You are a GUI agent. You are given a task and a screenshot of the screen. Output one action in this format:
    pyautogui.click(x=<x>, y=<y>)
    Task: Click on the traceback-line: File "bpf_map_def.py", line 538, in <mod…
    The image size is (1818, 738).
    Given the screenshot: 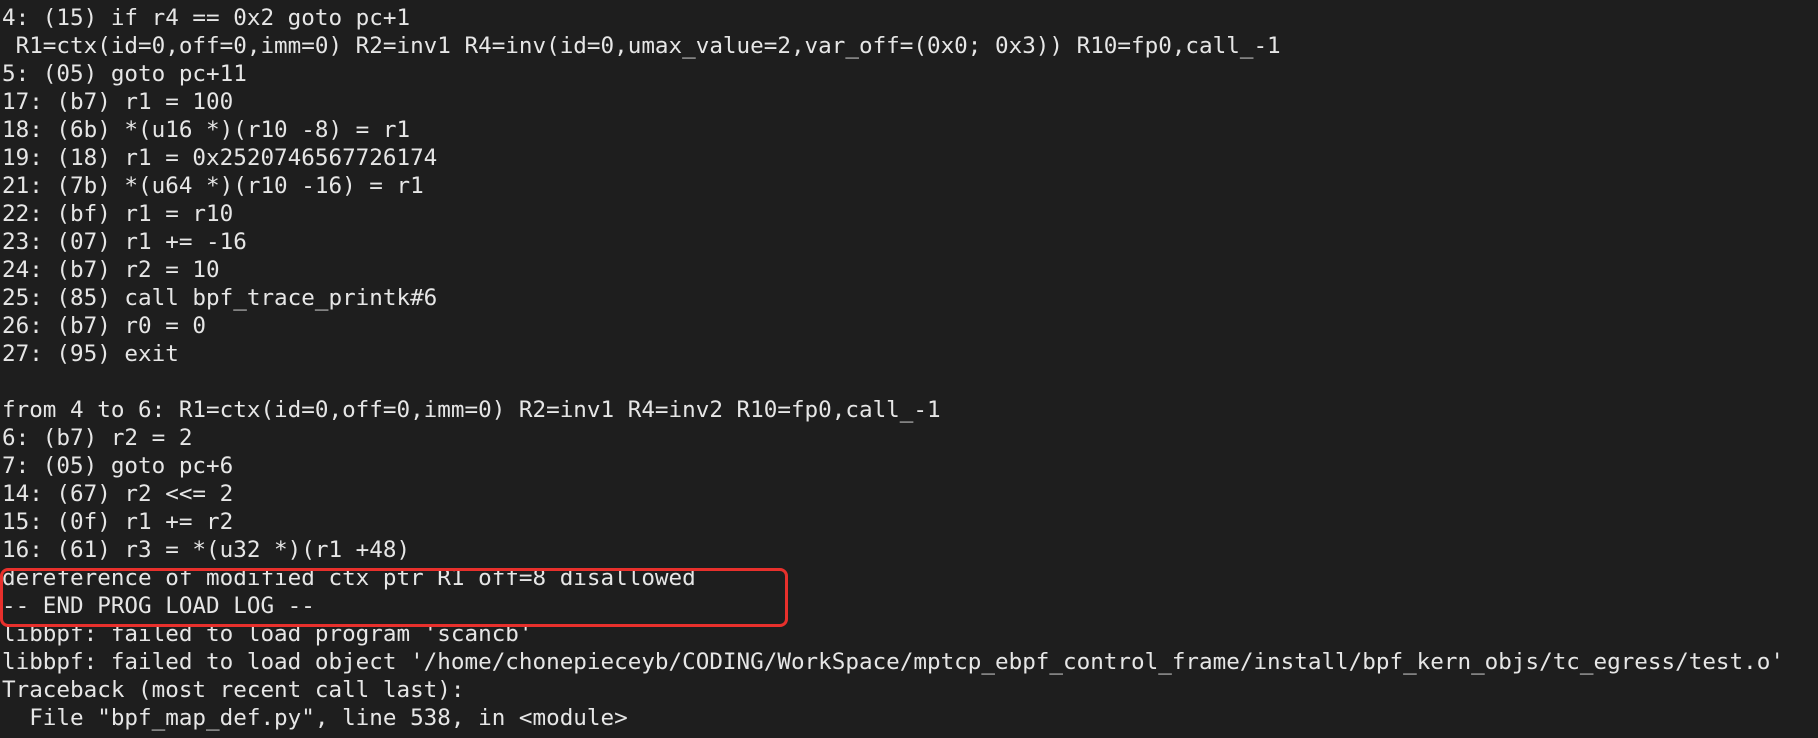 What is the action you would take?
    pyautogui.click(x=315, y=718)
    